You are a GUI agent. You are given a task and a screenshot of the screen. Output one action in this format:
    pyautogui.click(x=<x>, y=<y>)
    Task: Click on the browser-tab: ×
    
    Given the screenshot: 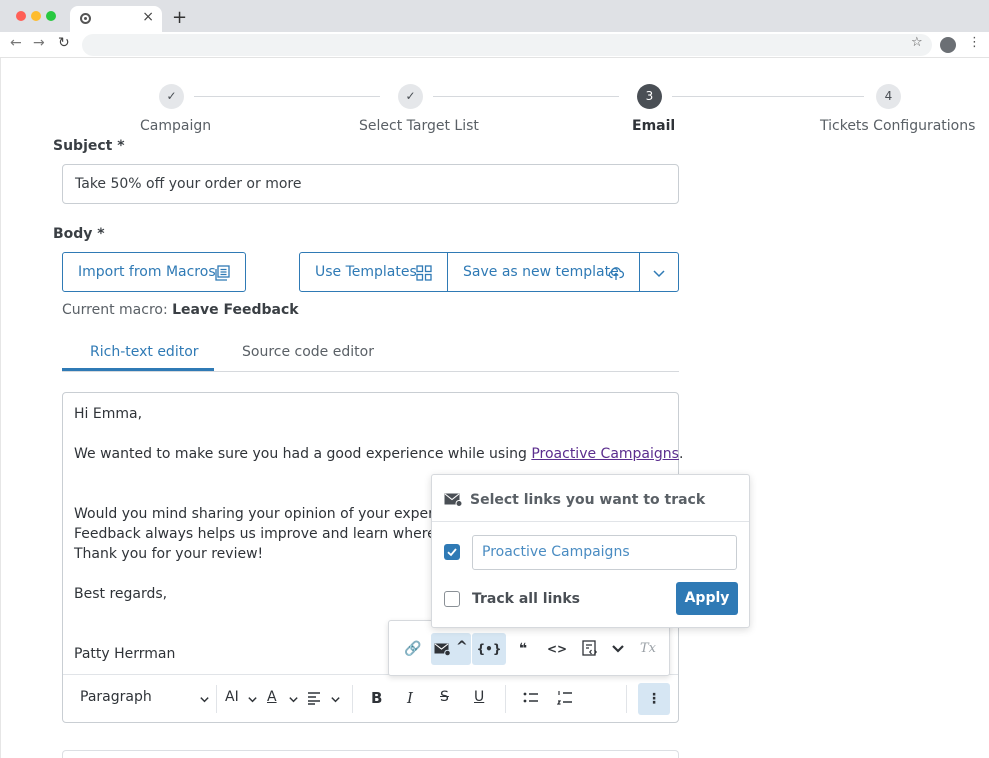 What is the action you would take?
    pyautogui.click(x=116, y=19)
    